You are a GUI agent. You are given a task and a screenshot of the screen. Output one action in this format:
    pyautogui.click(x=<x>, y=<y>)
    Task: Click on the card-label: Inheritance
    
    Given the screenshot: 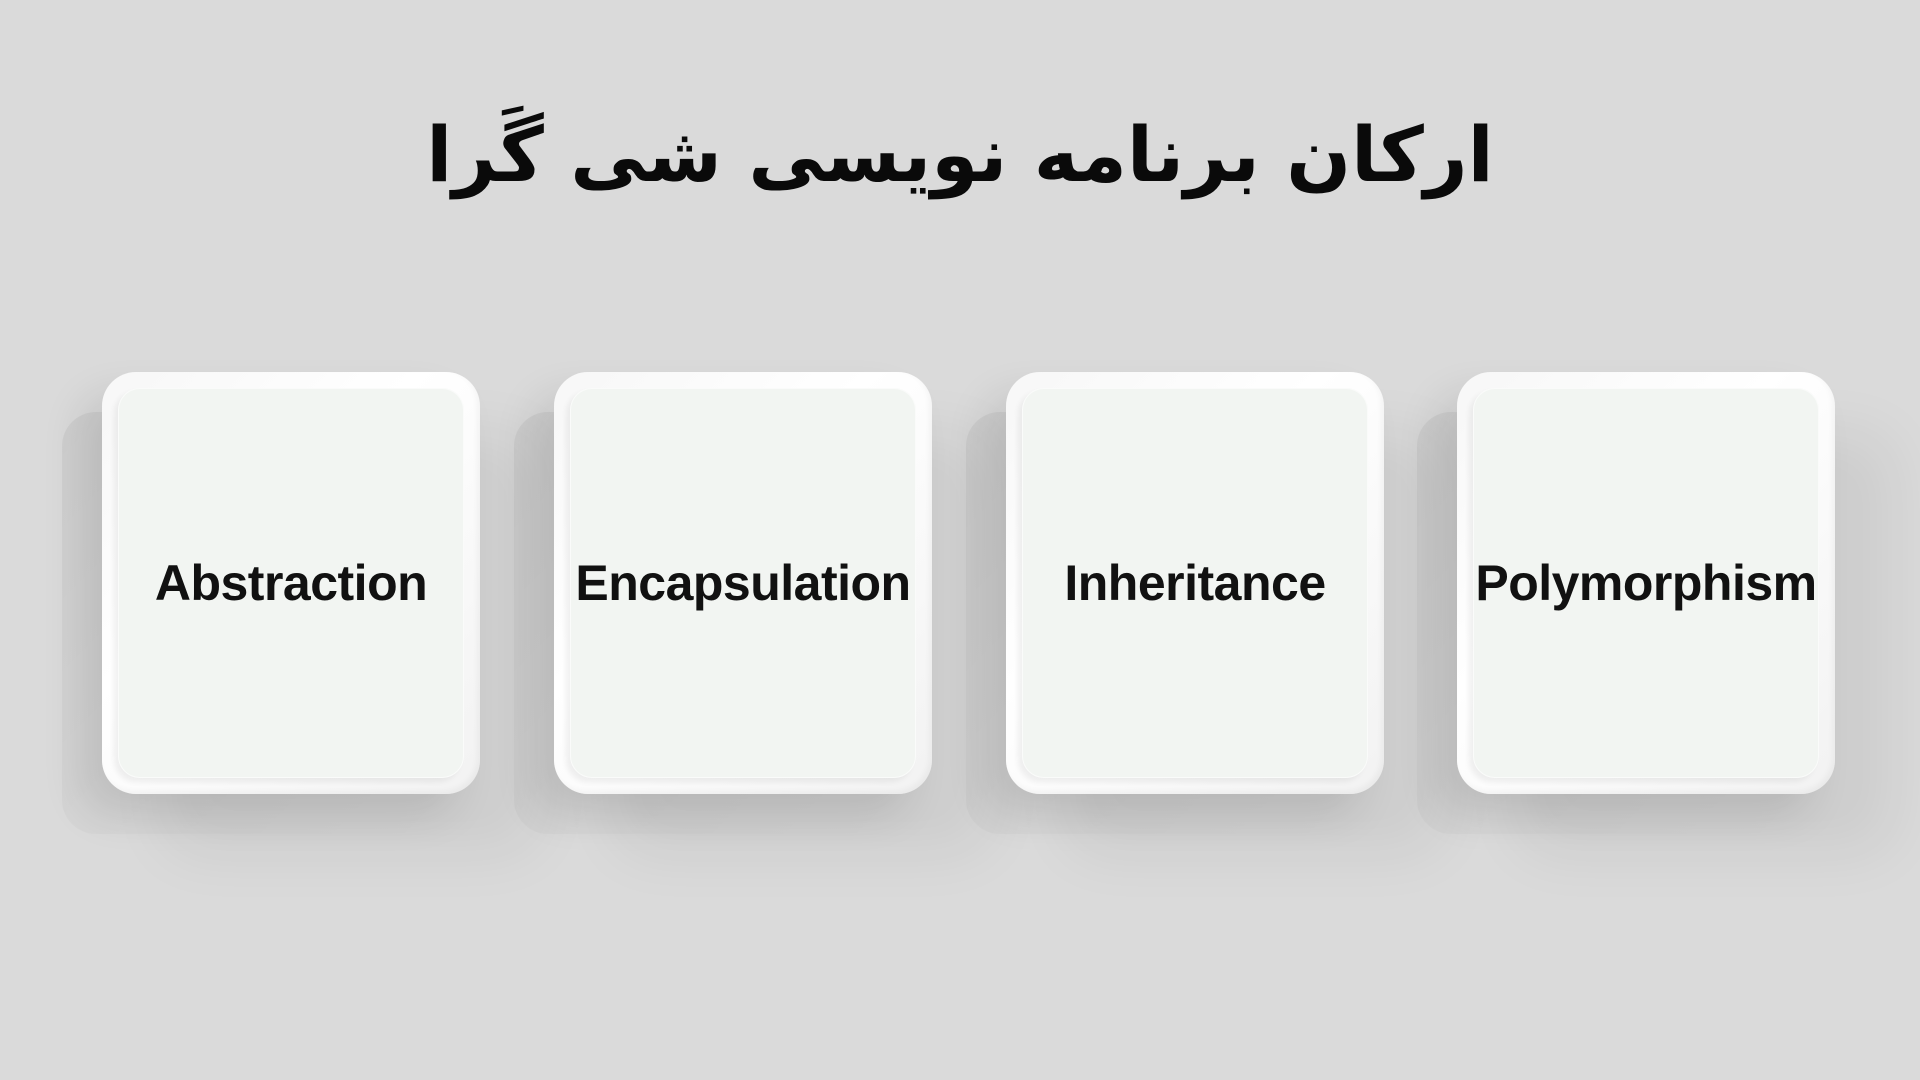 What is the action you would take?
    pyautogui.click(x=1195, y=583)
    